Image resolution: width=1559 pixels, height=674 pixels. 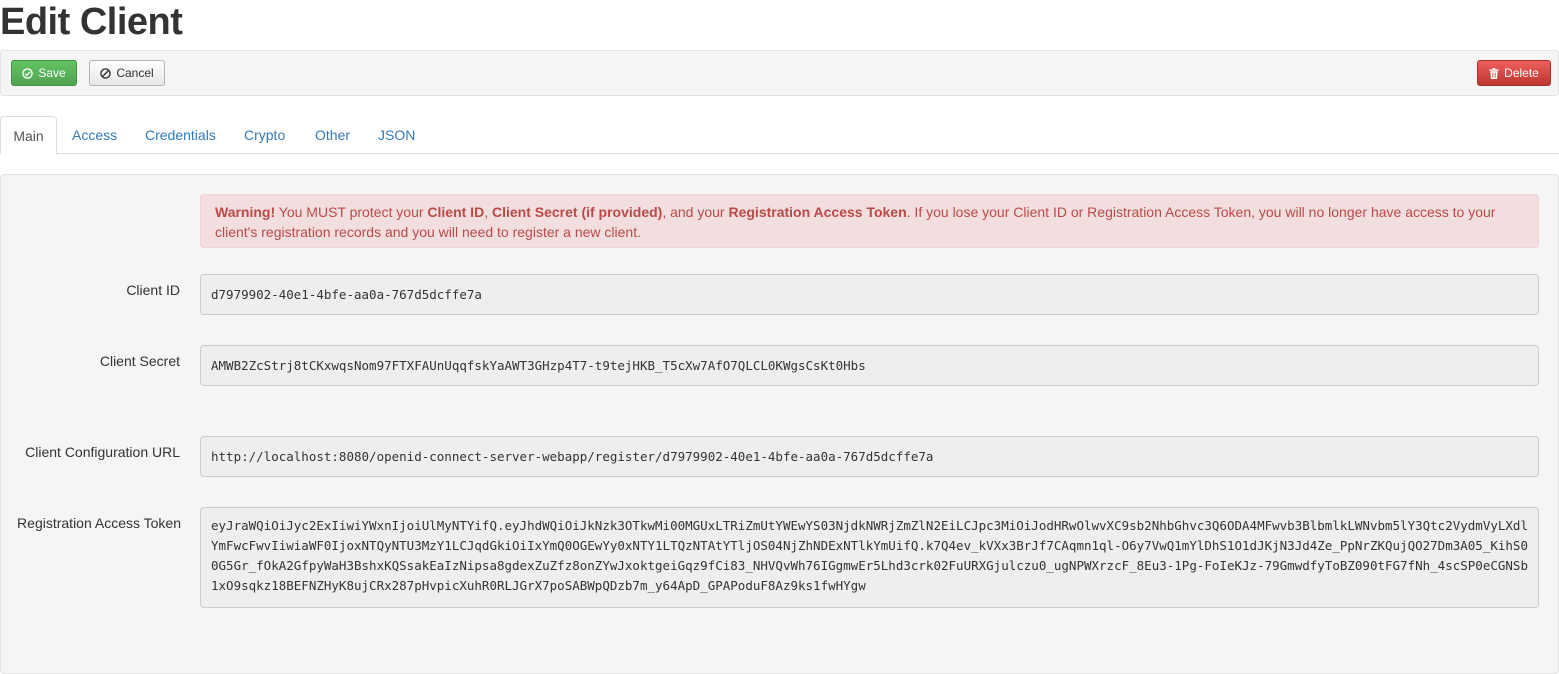 I want to click on delete-label: Delete, so click(x=1521, y=73).